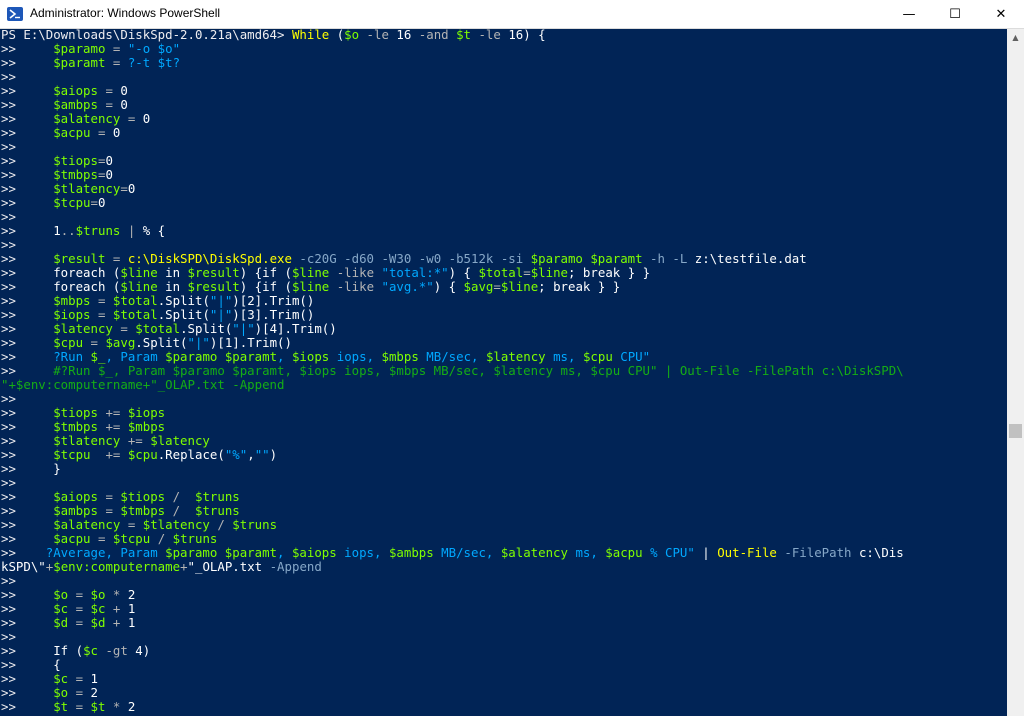  What do you see at coordinates (355, 286) in the screenshot?
I see `console-token: -like` at bounding box center [355, 286].